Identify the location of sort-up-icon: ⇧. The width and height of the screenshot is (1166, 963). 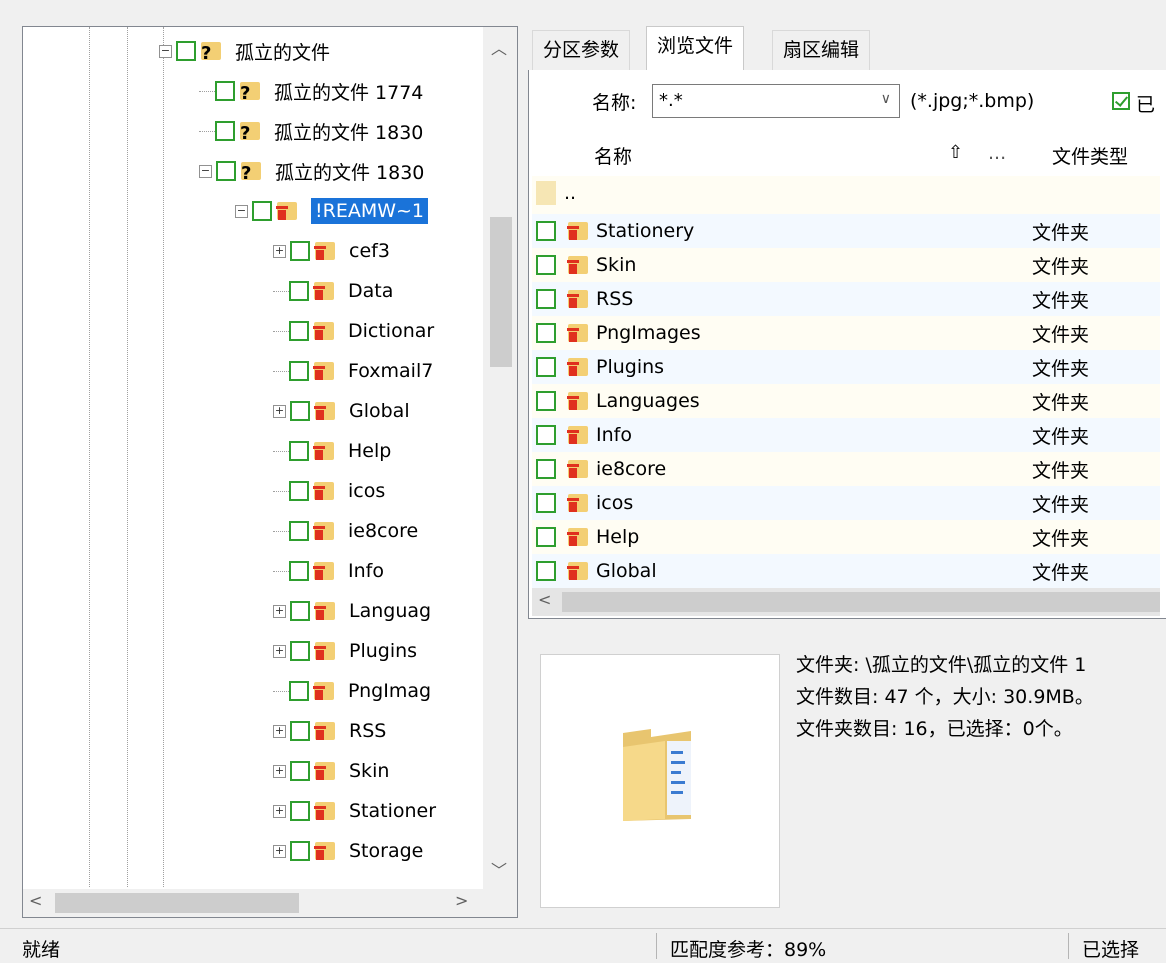
(955, 152).